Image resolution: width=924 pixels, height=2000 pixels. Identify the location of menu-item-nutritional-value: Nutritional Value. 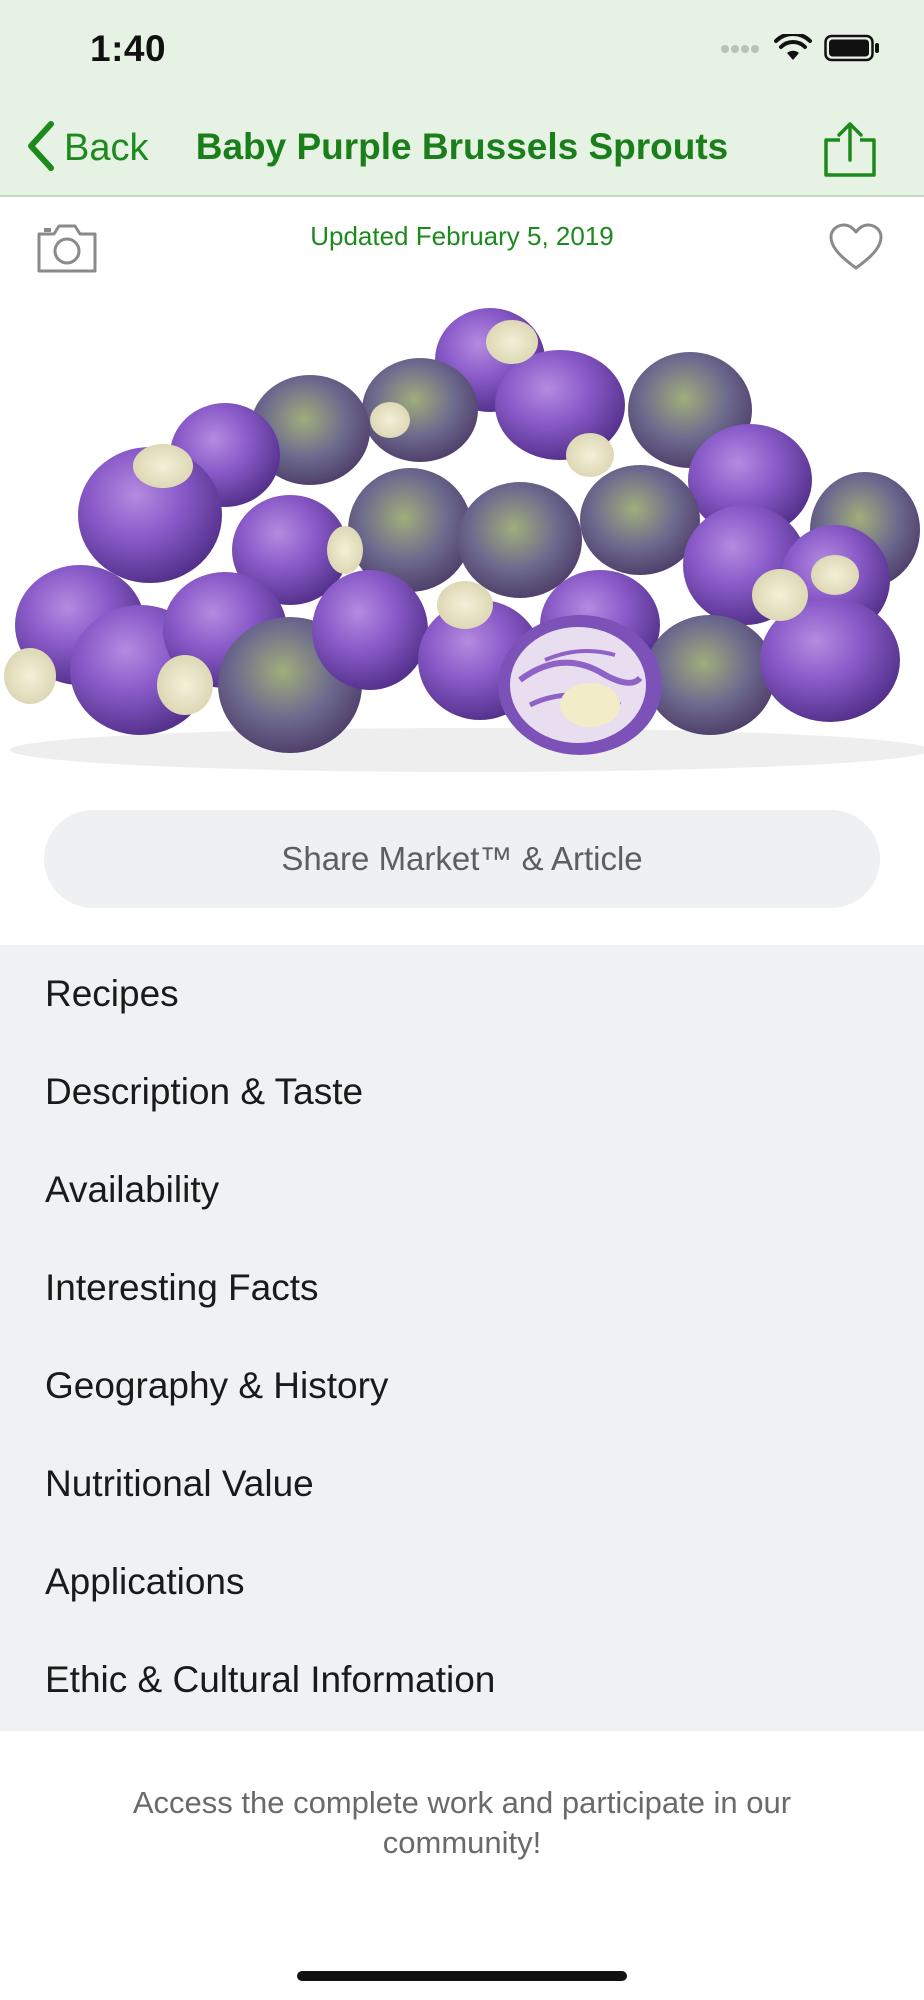
(462, 1484).